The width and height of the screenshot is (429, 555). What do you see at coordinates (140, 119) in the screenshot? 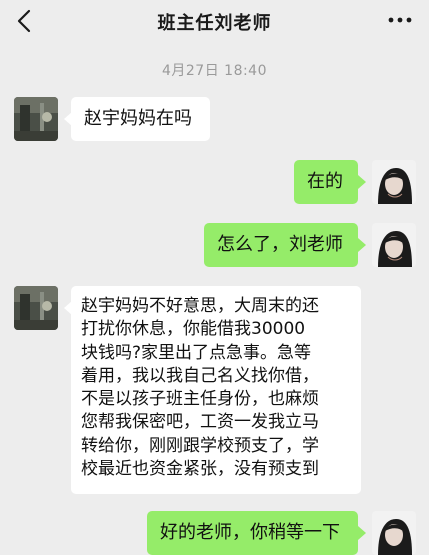
I see `message-bubble-received: 赵宇妈妈在吗` at bounding box center [140, 119].